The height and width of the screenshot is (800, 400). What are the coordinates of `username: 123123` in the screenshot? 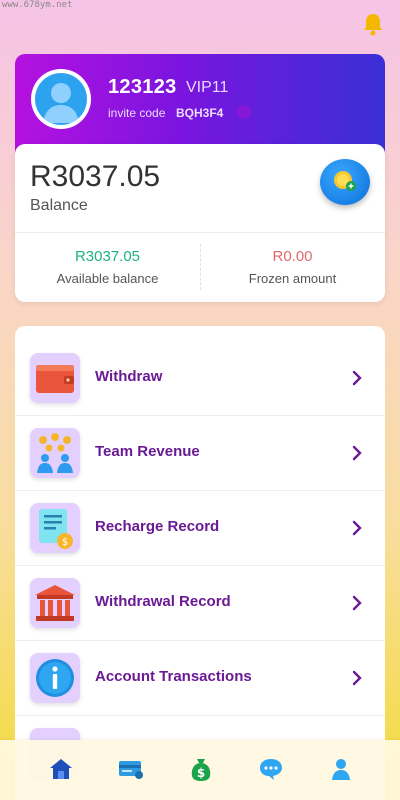 It's located at (142, 87).